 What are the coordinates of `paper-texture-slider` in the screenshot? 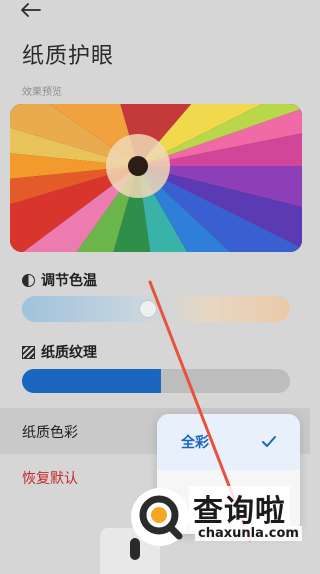 It's located at (156, 381).